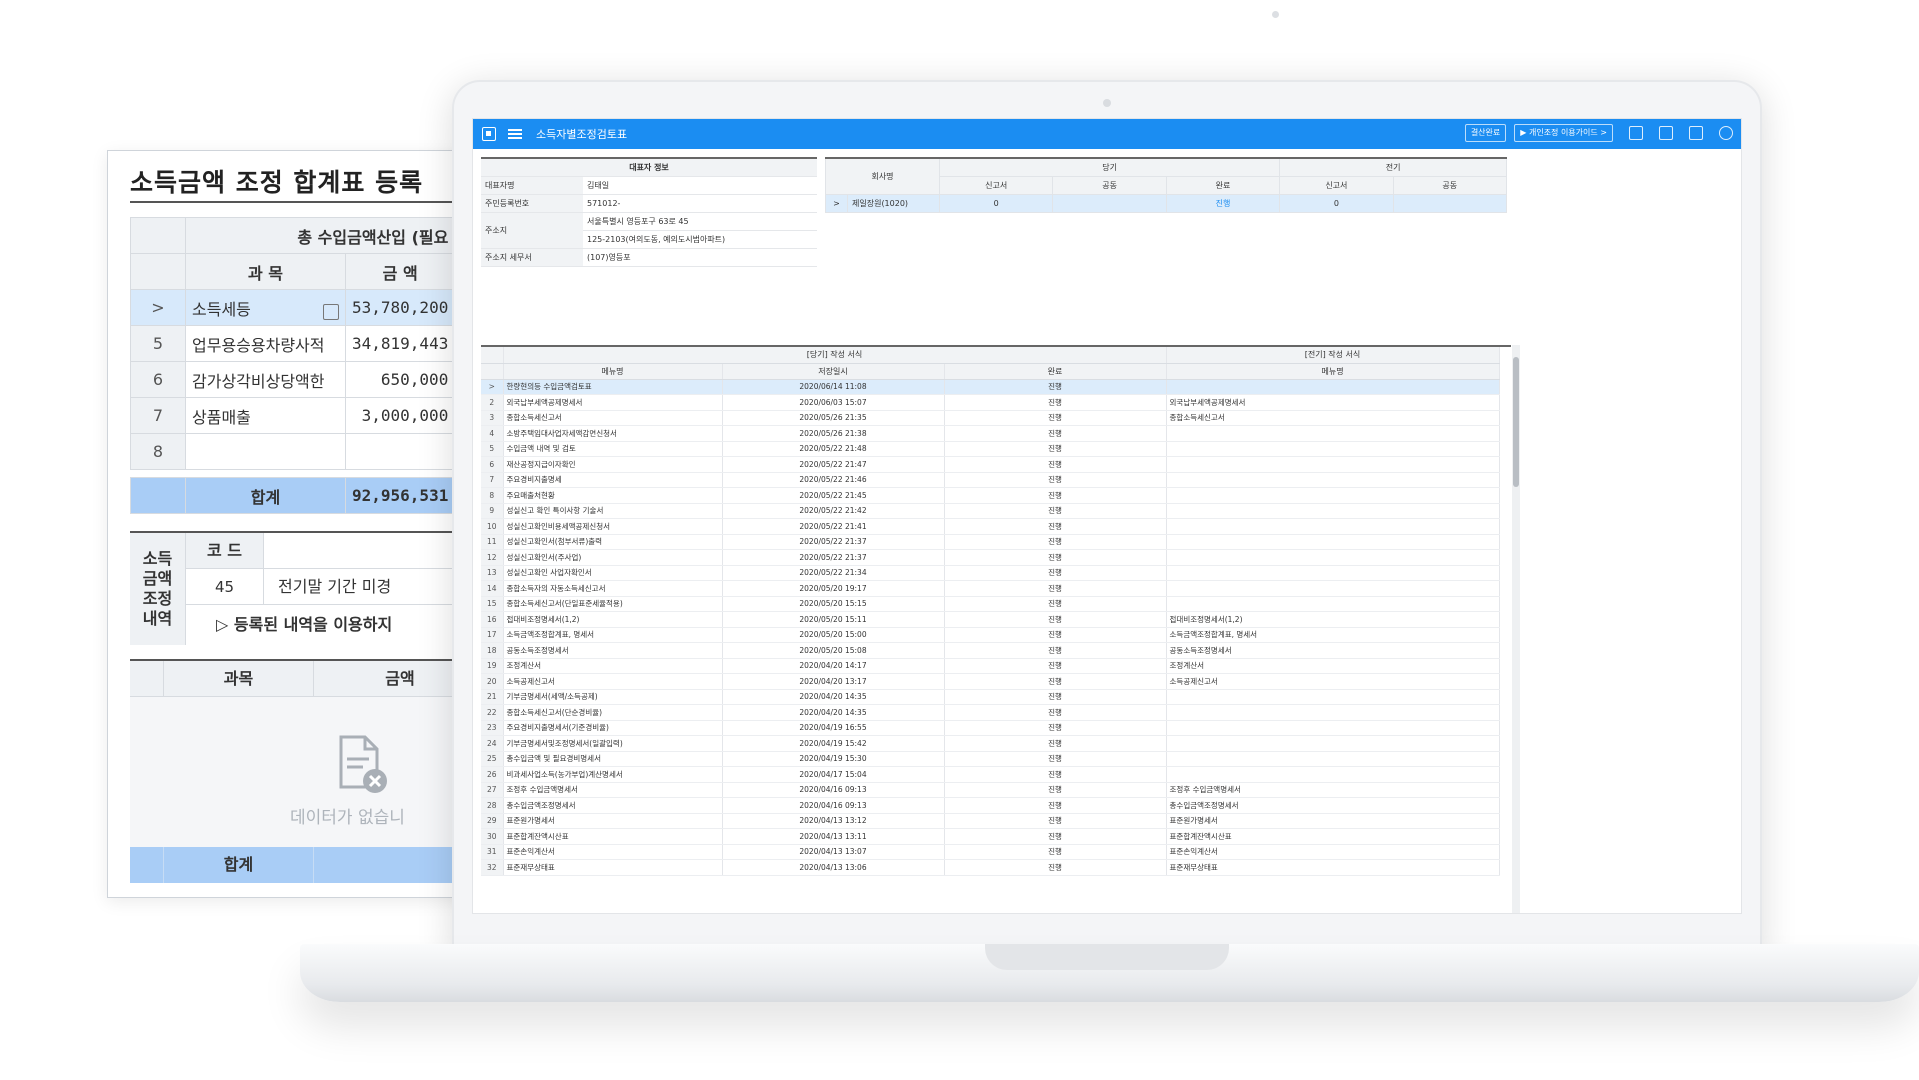 This screenshot has height=1080, width=1919. I want to click on prior-menu-cell: 총수입금액조정명세서, so click(1333, 805).